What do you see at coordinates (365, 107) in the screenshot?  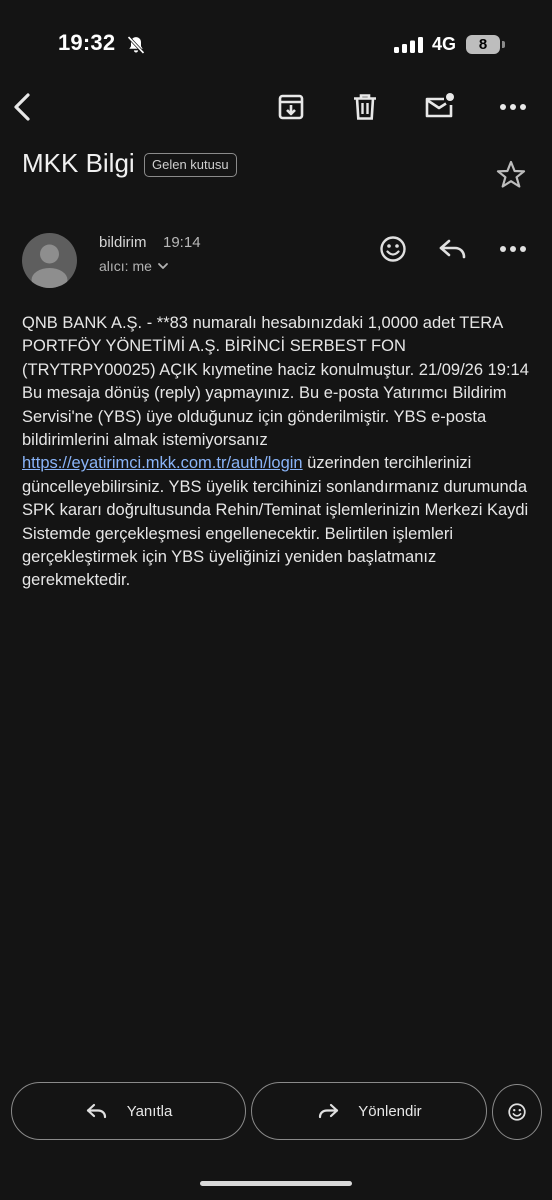 I see `trash-icon` at bounding box center [365, 107].